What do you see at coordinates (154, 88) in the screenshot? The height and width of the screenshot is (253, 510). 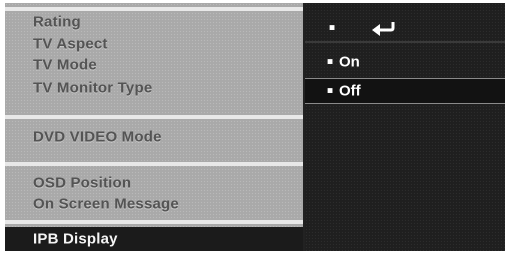 I see `menu-item-tv-monitor-type: TV Monitor Type` at bounding box center [154, 88].